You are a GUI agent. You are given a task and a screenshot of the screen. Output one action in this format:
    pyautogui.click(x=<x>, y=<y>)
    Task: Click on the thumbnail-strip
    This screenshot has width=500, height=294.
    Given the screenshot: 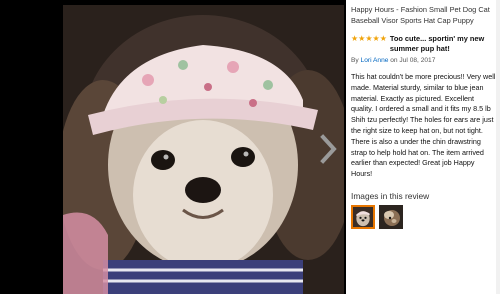 What is the action you would take?
    pyautogui.click(x=423, y=216)
    